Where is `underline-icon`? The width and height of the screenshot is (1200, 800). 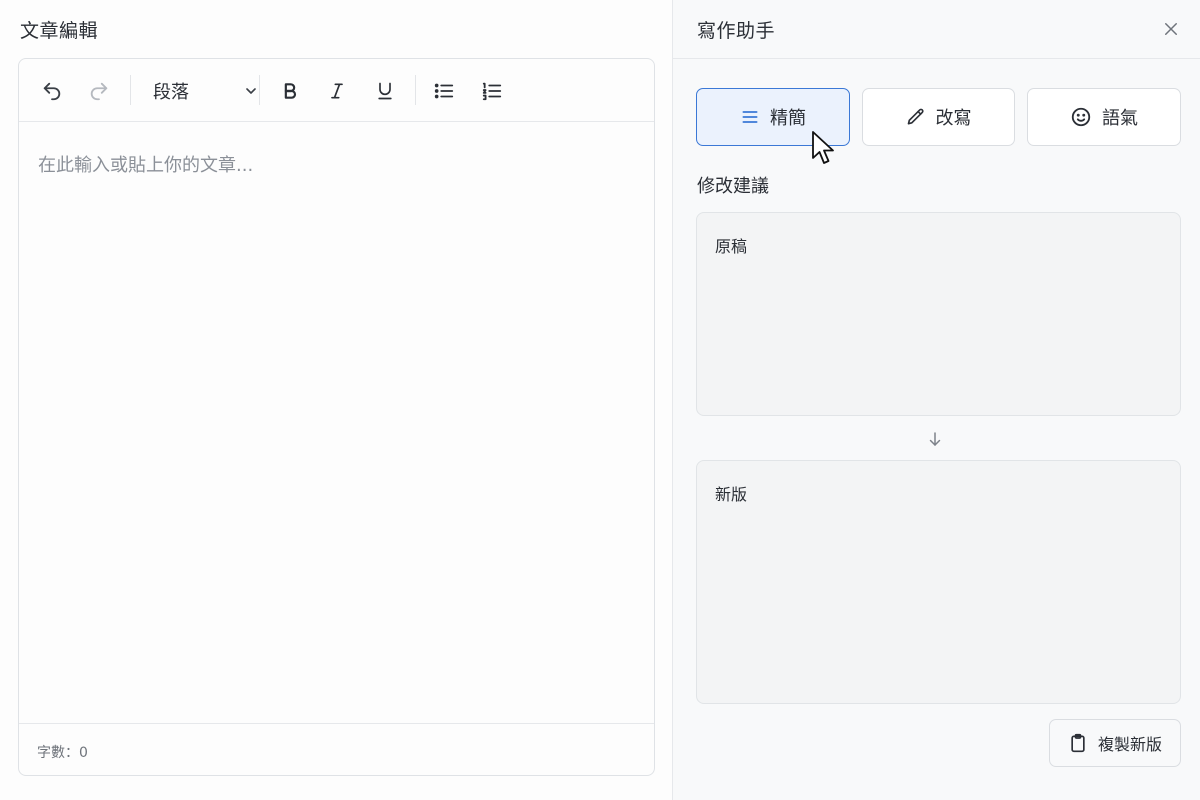
underline-icon is located at coordinates (385, 91).